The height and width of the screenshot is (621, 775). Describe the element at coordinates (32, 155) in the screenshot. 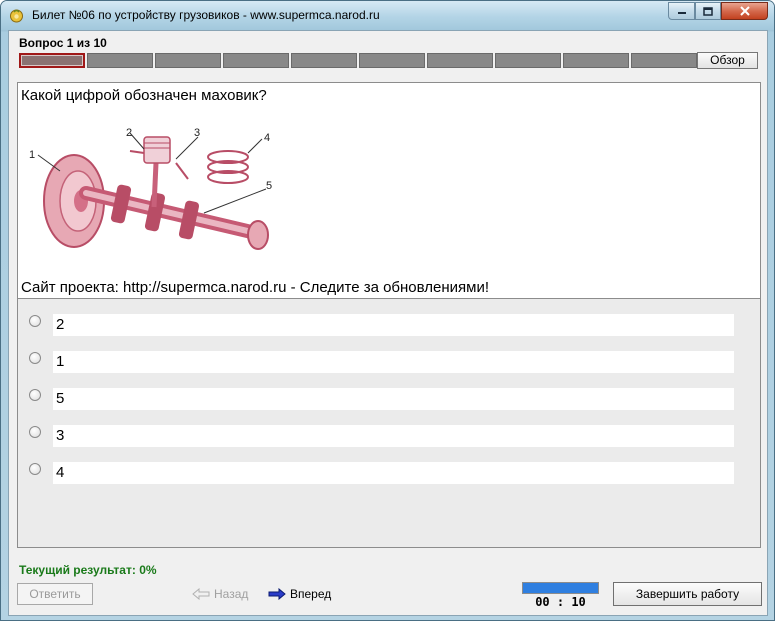

I see `part-label-1: 1` at that location.